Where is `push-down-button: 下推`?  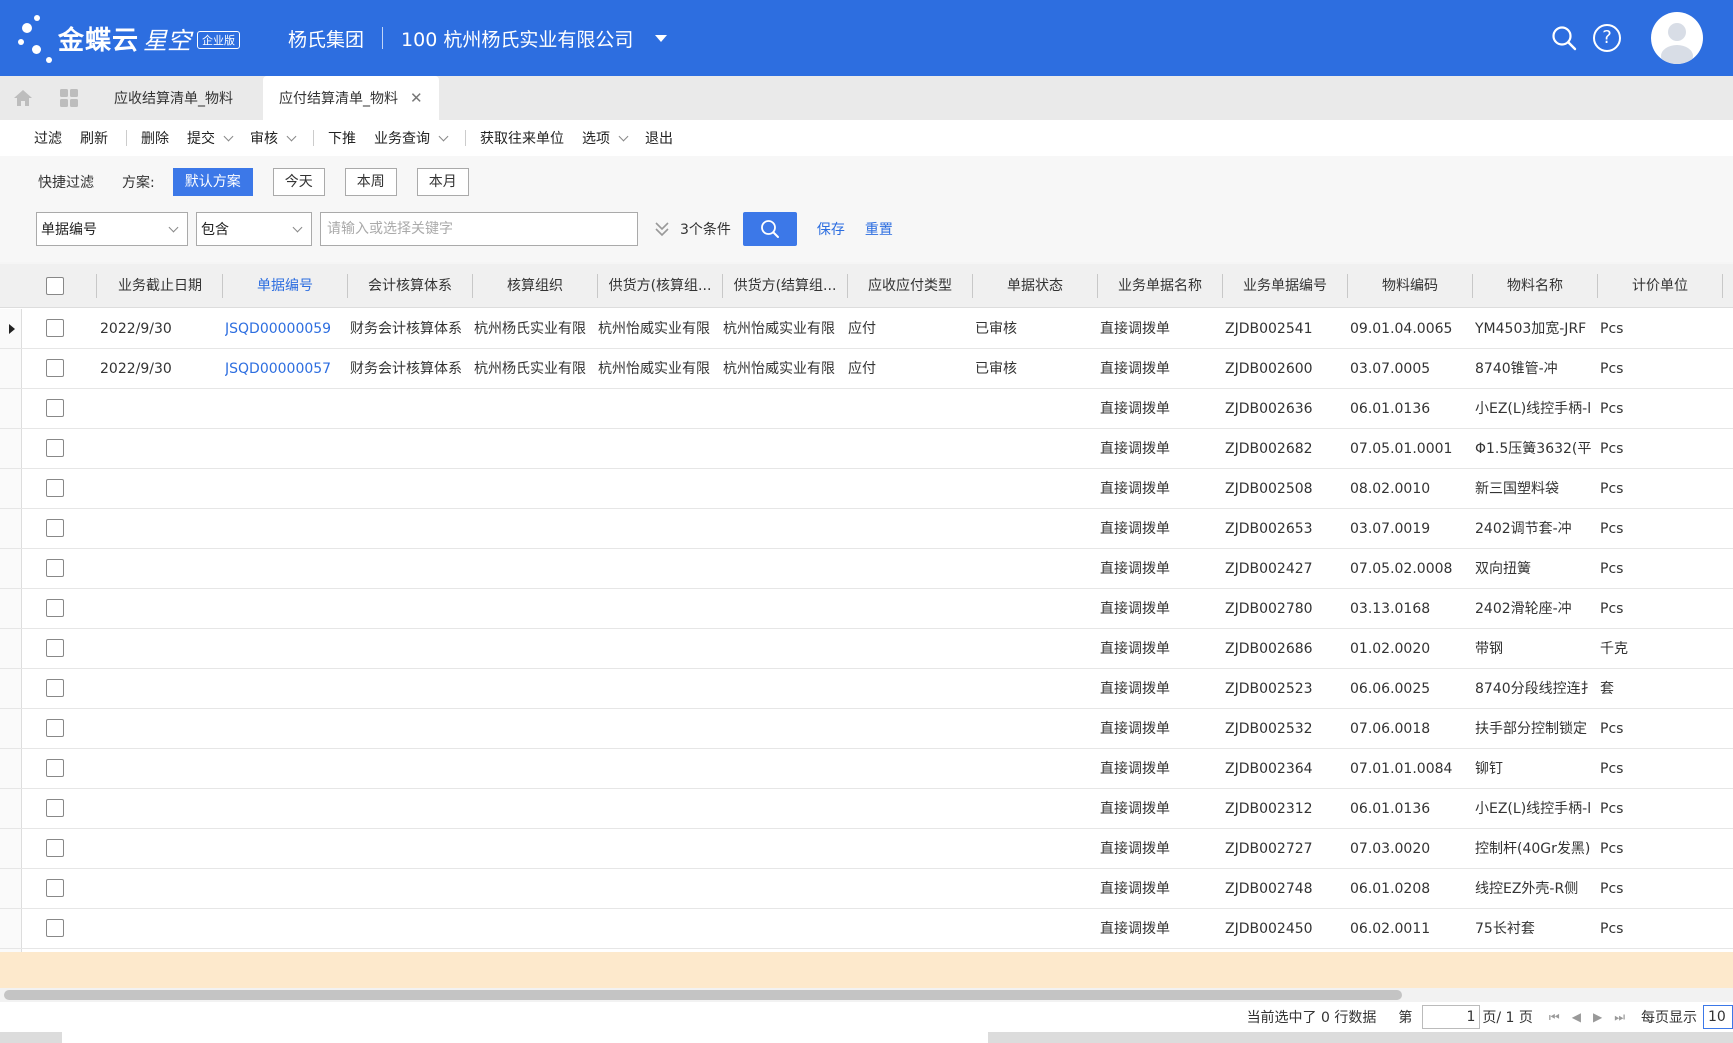
push-down-button: 下推 is located at coordinates (342, 138).